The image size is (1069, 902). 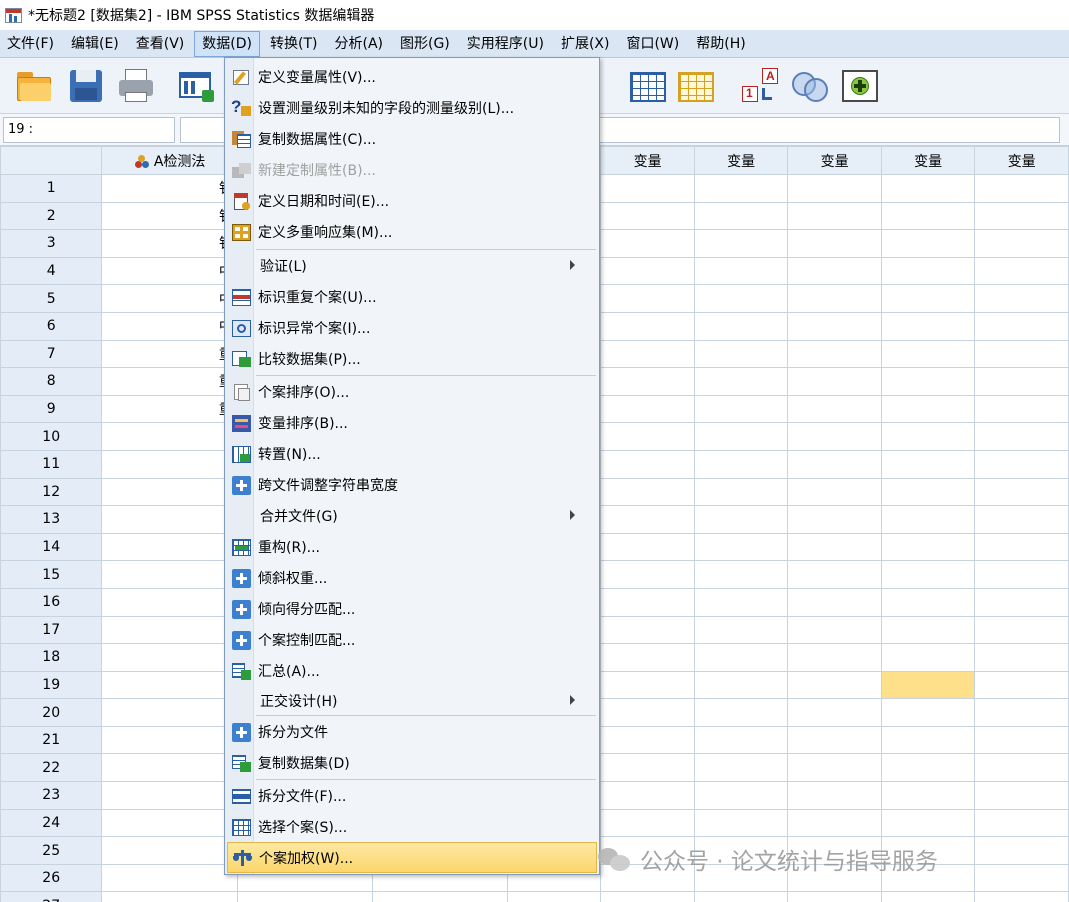 What do you see at coordinates (169, 216) in the screenshot?
I see `grid-cell: 钅` at bounding box center [169, 216].